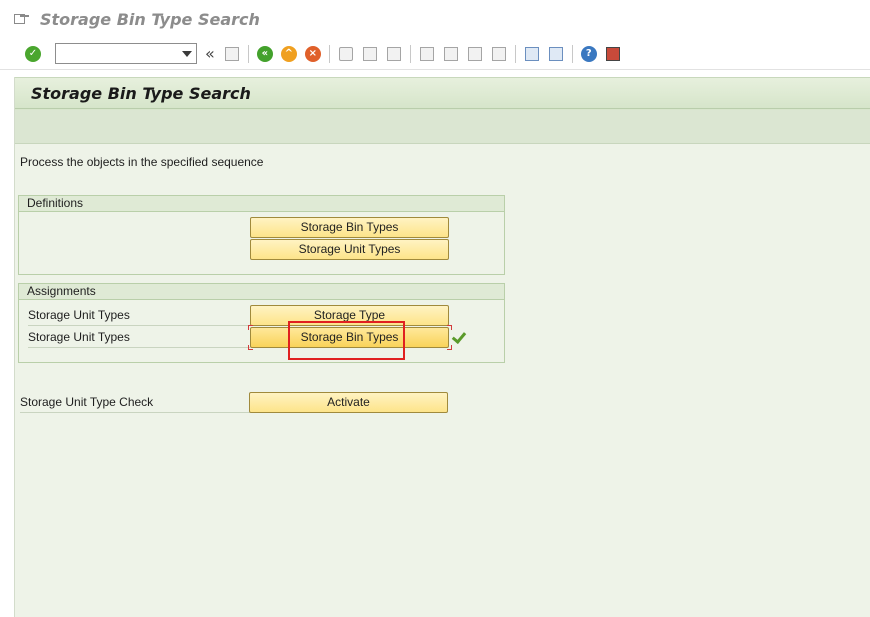  What do you see at coordinates (210, 53) in the screenshot?
I see `toolbar-collapse-icon: «` at bounding box center [210, 53].